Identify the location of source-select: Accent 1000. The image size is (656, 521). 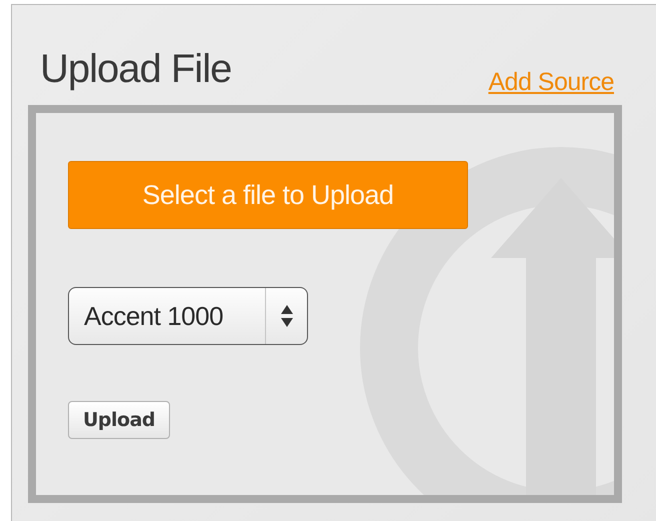
(188, 316).